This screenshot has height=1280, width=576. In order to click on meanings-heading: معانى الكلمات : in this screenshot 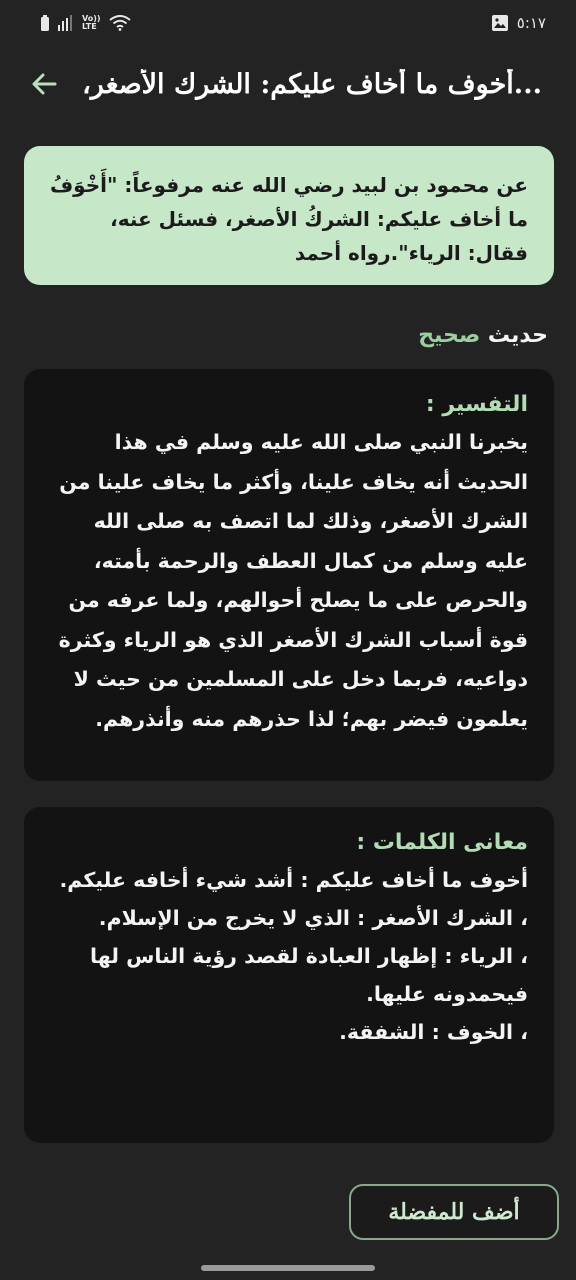, I will do `click(442, 842)`.